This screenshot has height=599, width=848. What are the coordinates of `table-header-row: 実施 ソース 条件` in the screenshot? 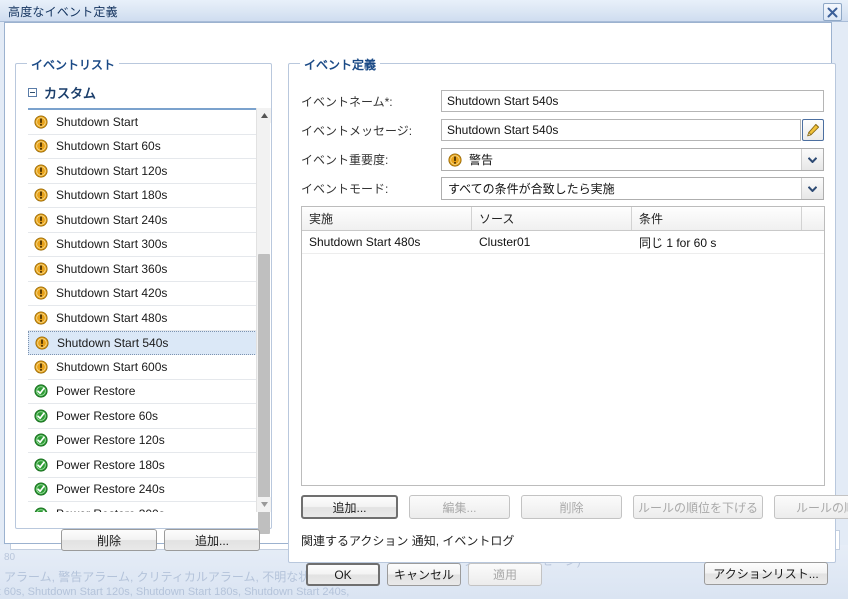 It's located at (563, 219).